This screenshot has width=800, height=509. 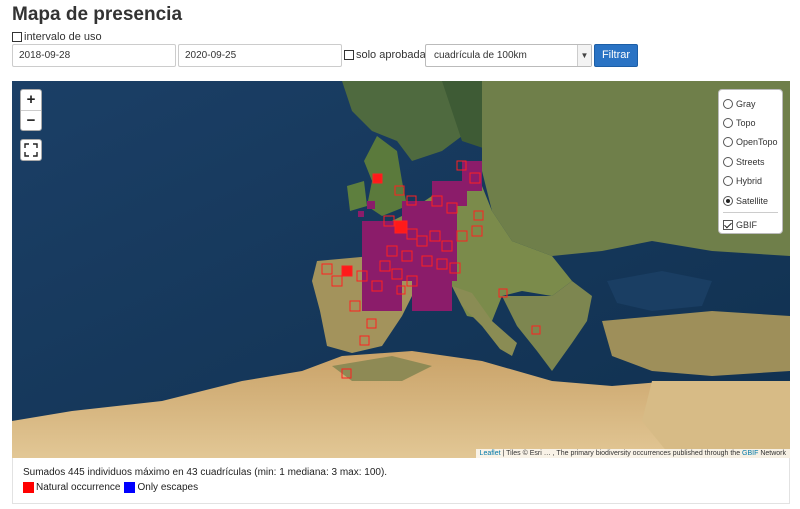 I want to click on layer-option-hybrid: Hybrid, so click(x=750, y=181).